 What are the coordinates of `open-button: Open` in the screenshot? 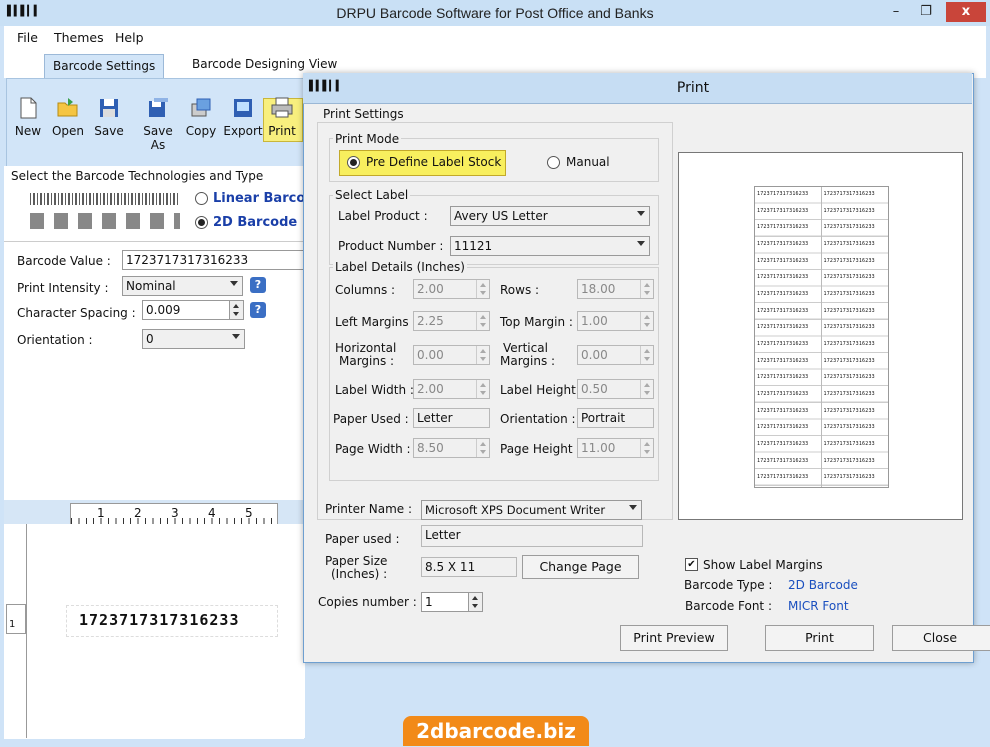 It's located at (68, 117).